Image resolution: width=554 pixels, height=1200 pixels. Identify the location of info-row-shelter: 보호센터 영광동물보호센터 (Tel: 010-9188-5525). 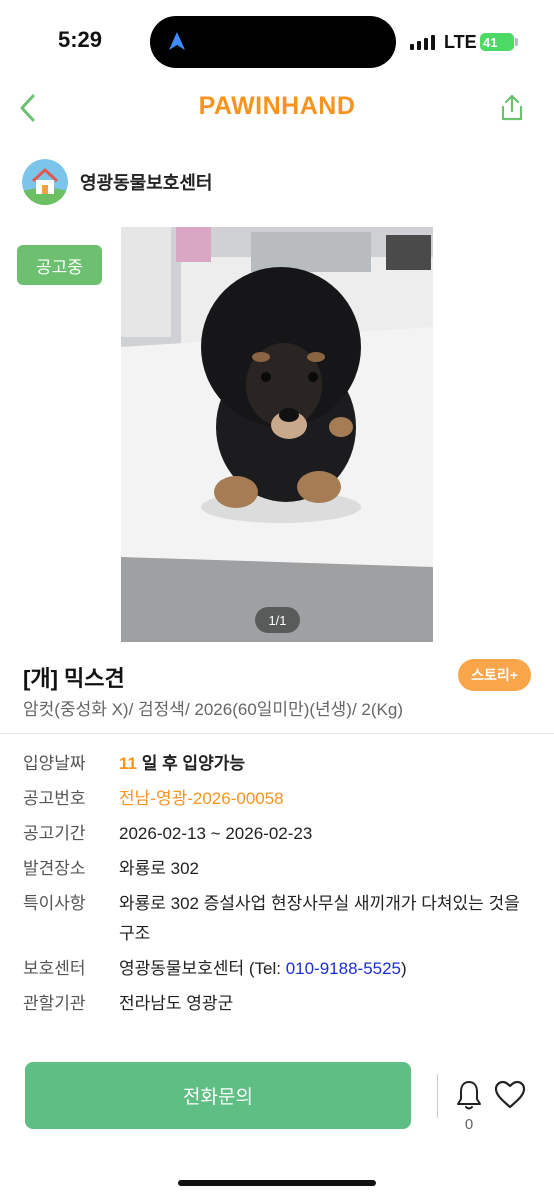
(278, 969).